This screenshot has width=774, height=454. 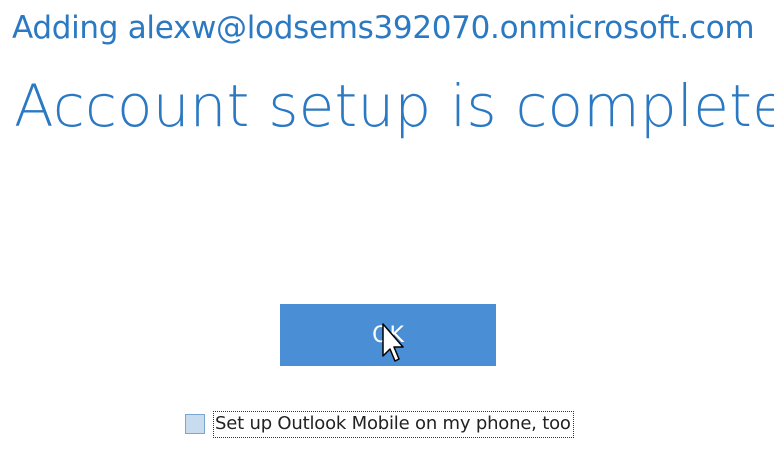 What do you see at coordinates (393, 342) in the screenshot?
I see `mouse-pointer-icon` at bounding box center [393, 342].